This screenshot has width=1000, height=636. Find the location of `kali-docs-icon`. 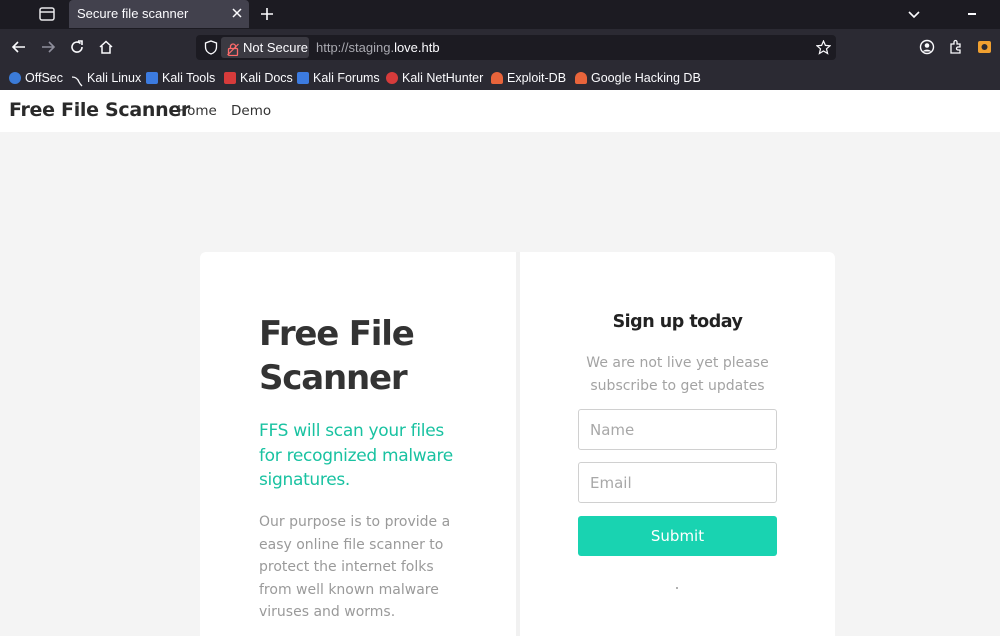

kali-docs-icon is located at coordinates (230, 78).